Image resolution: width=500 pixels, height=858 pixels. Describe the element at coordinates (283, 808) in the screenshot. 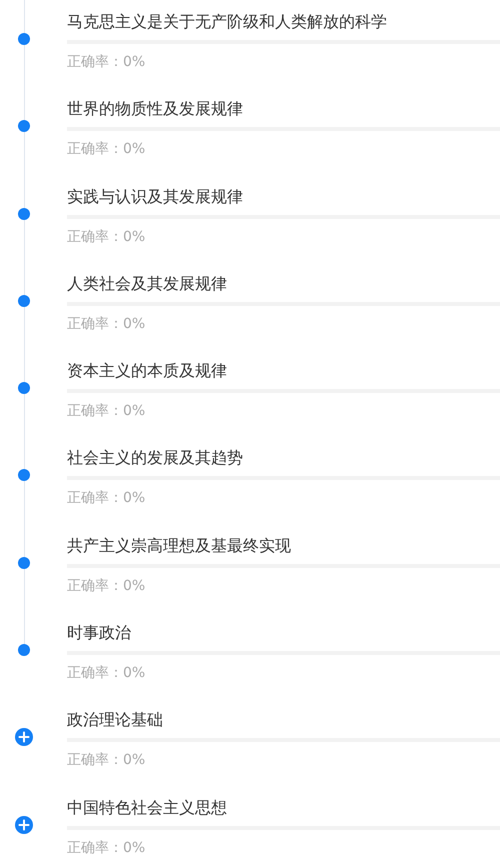

I see `chapter-title: 中国特色社会主义思想` at that location.